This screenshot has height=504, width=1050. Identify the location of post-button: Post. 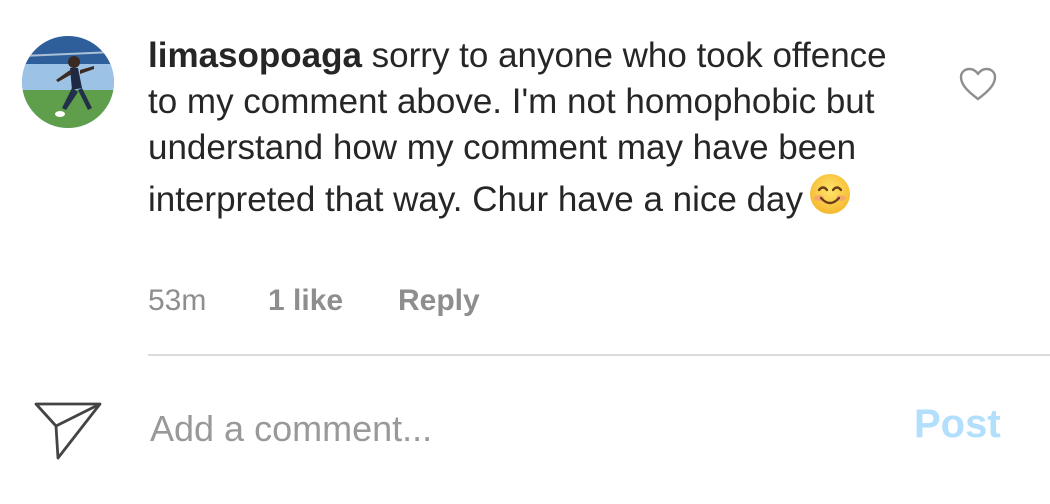
(957, 424).